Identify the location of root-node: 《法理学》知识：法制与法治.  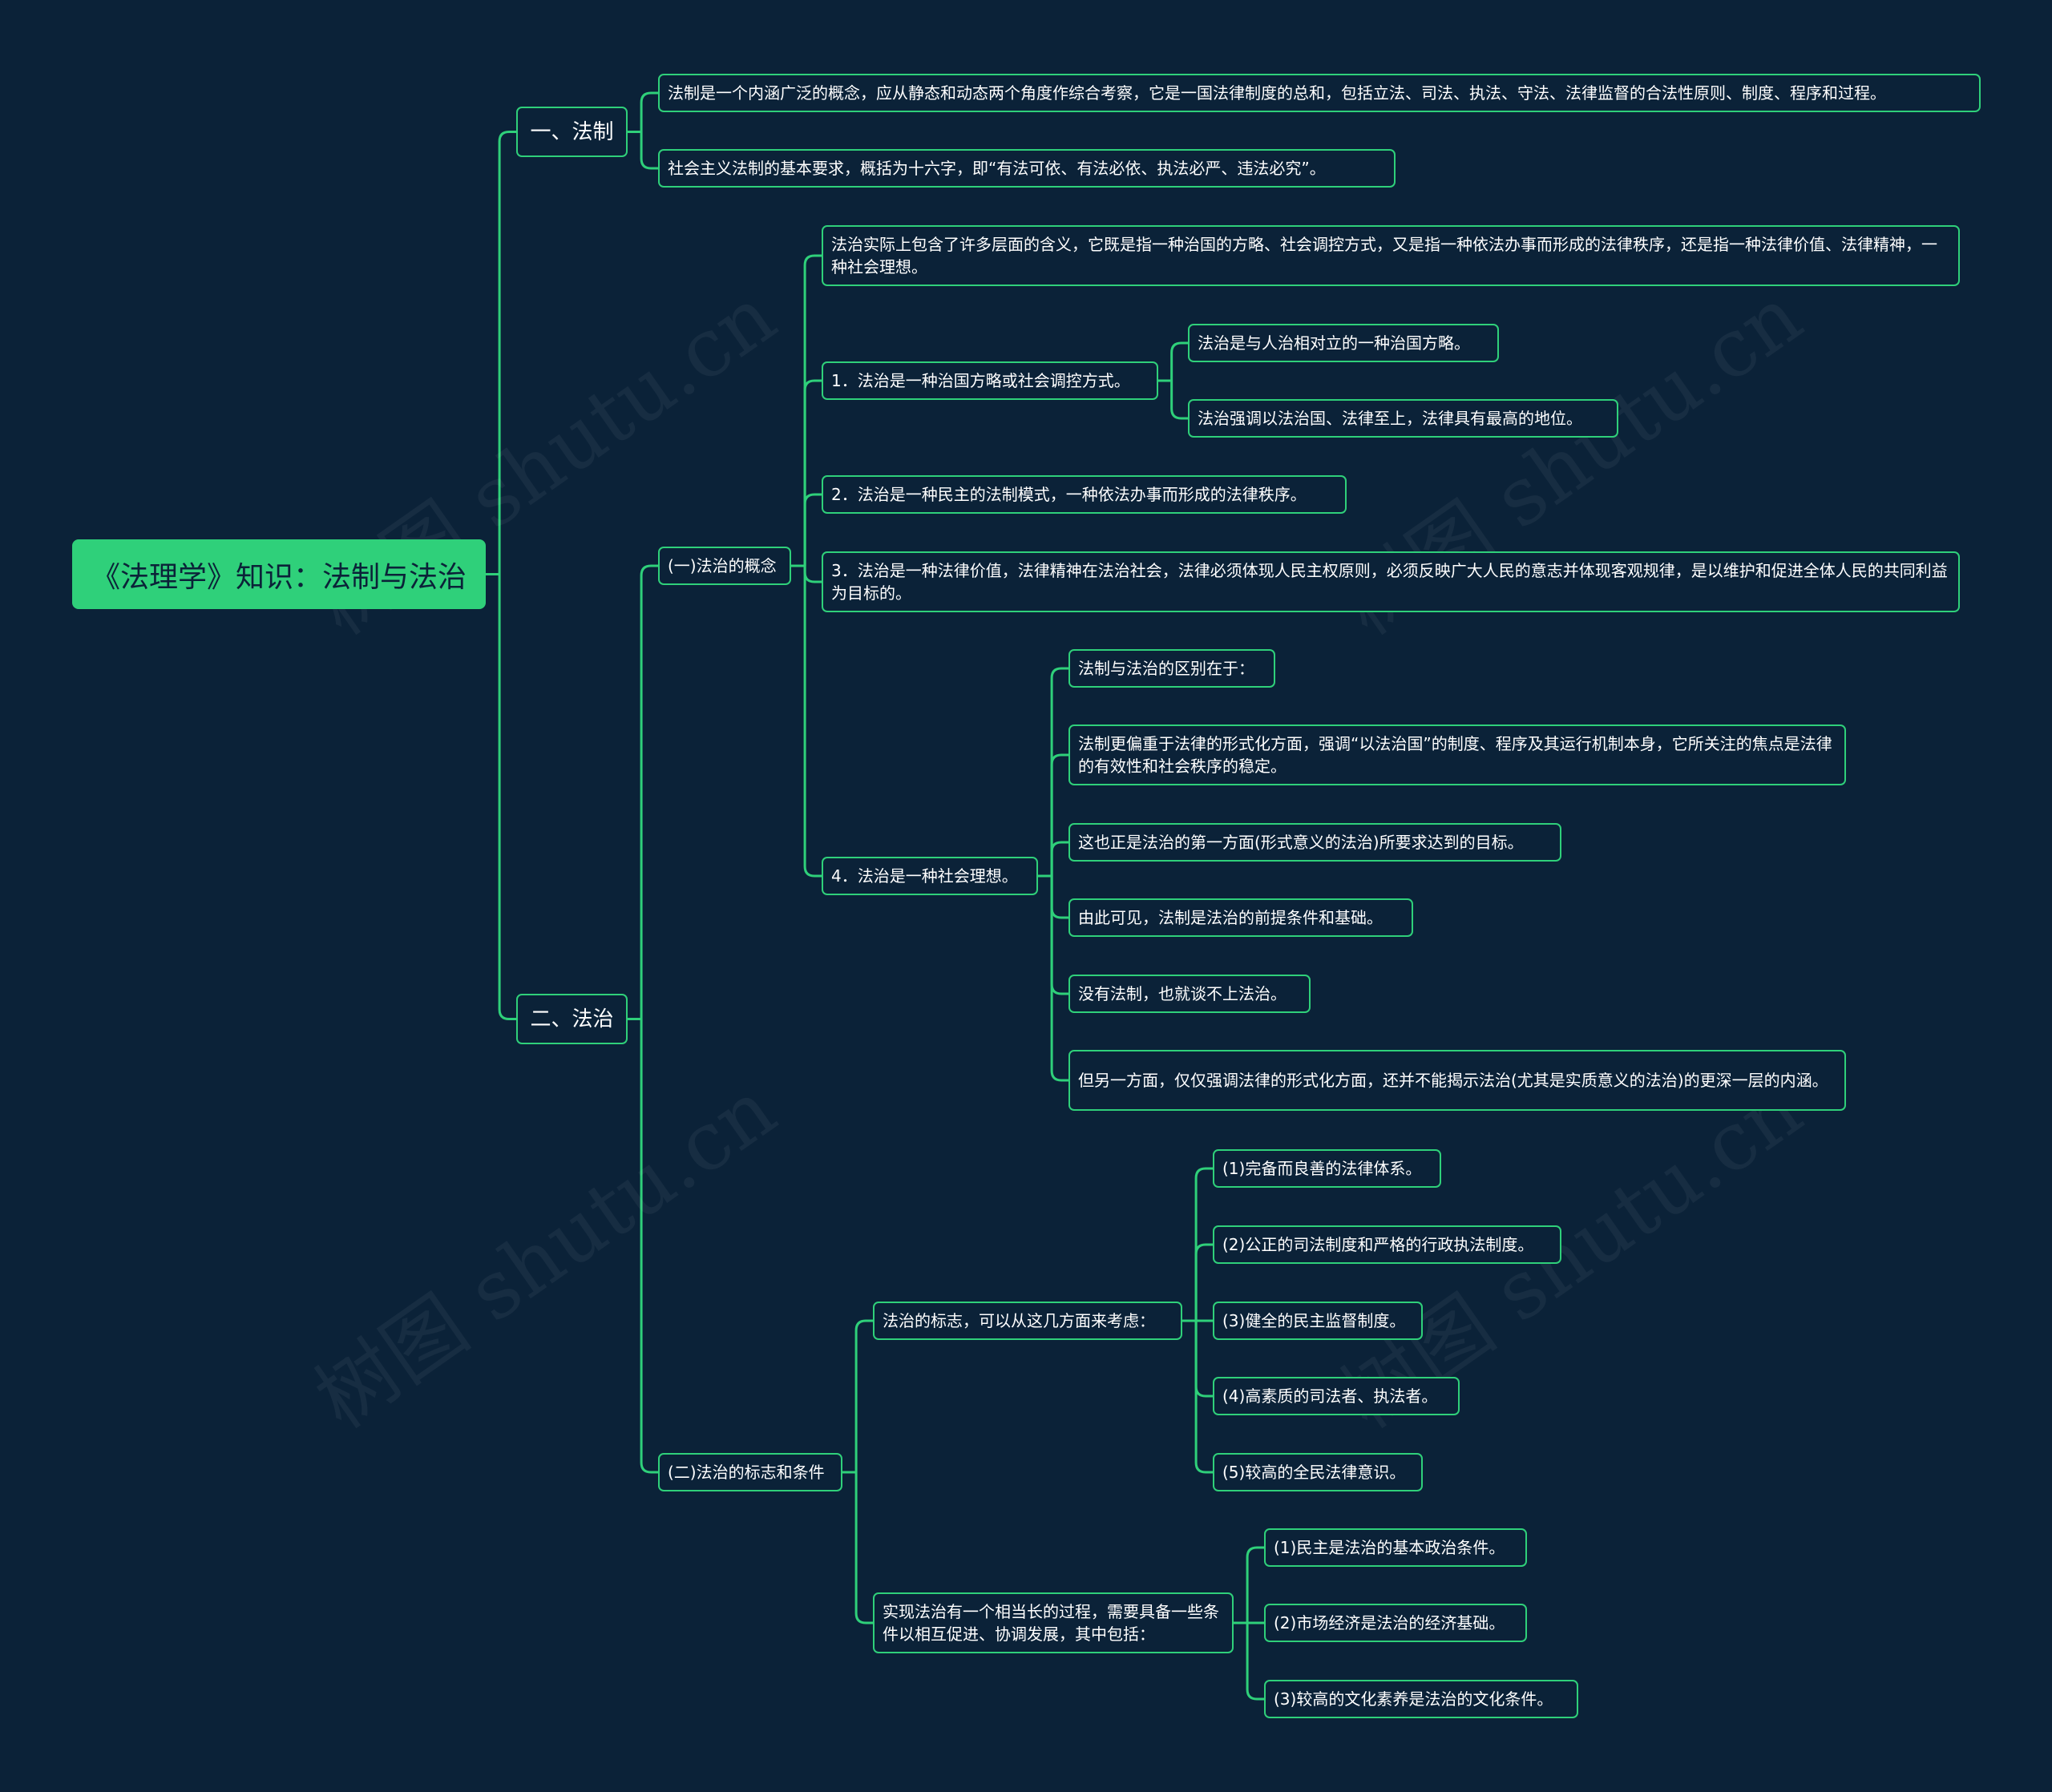
(279, 574).